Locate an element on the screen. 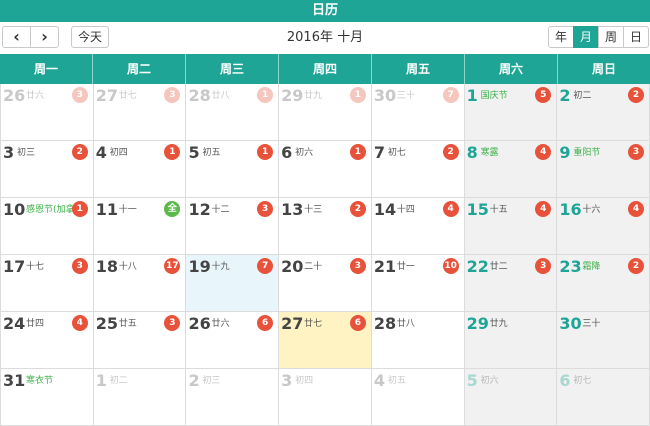 This screenshot has height=426, width=650. lunar-date: 初二 is located at coordinates (118, 381).